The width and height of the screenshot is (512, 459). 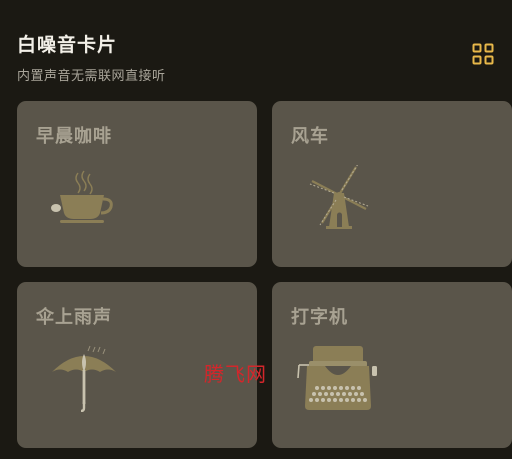 What do you see at coordinates (82, 196) in the screenshot?
I see `coffee-cup-icon` at bounding box center [82, 196].